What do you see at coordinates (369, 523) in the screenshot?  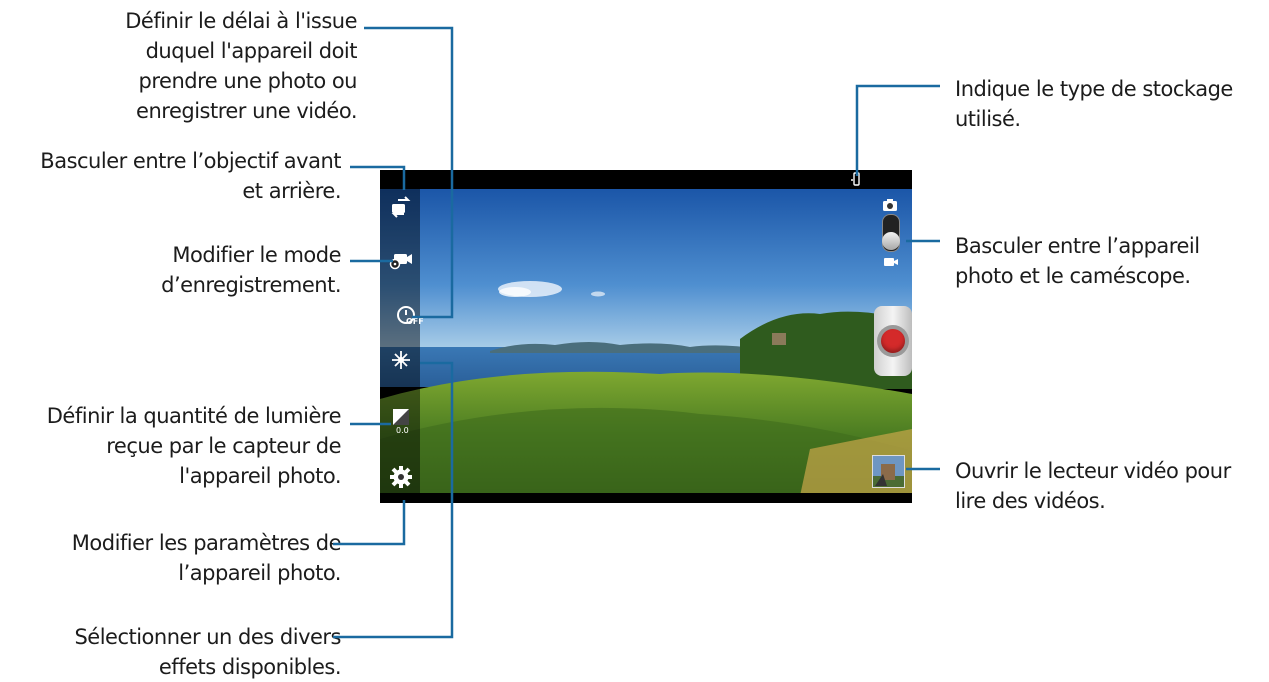 I see `leader-settings` at bounding box center [369, 523].